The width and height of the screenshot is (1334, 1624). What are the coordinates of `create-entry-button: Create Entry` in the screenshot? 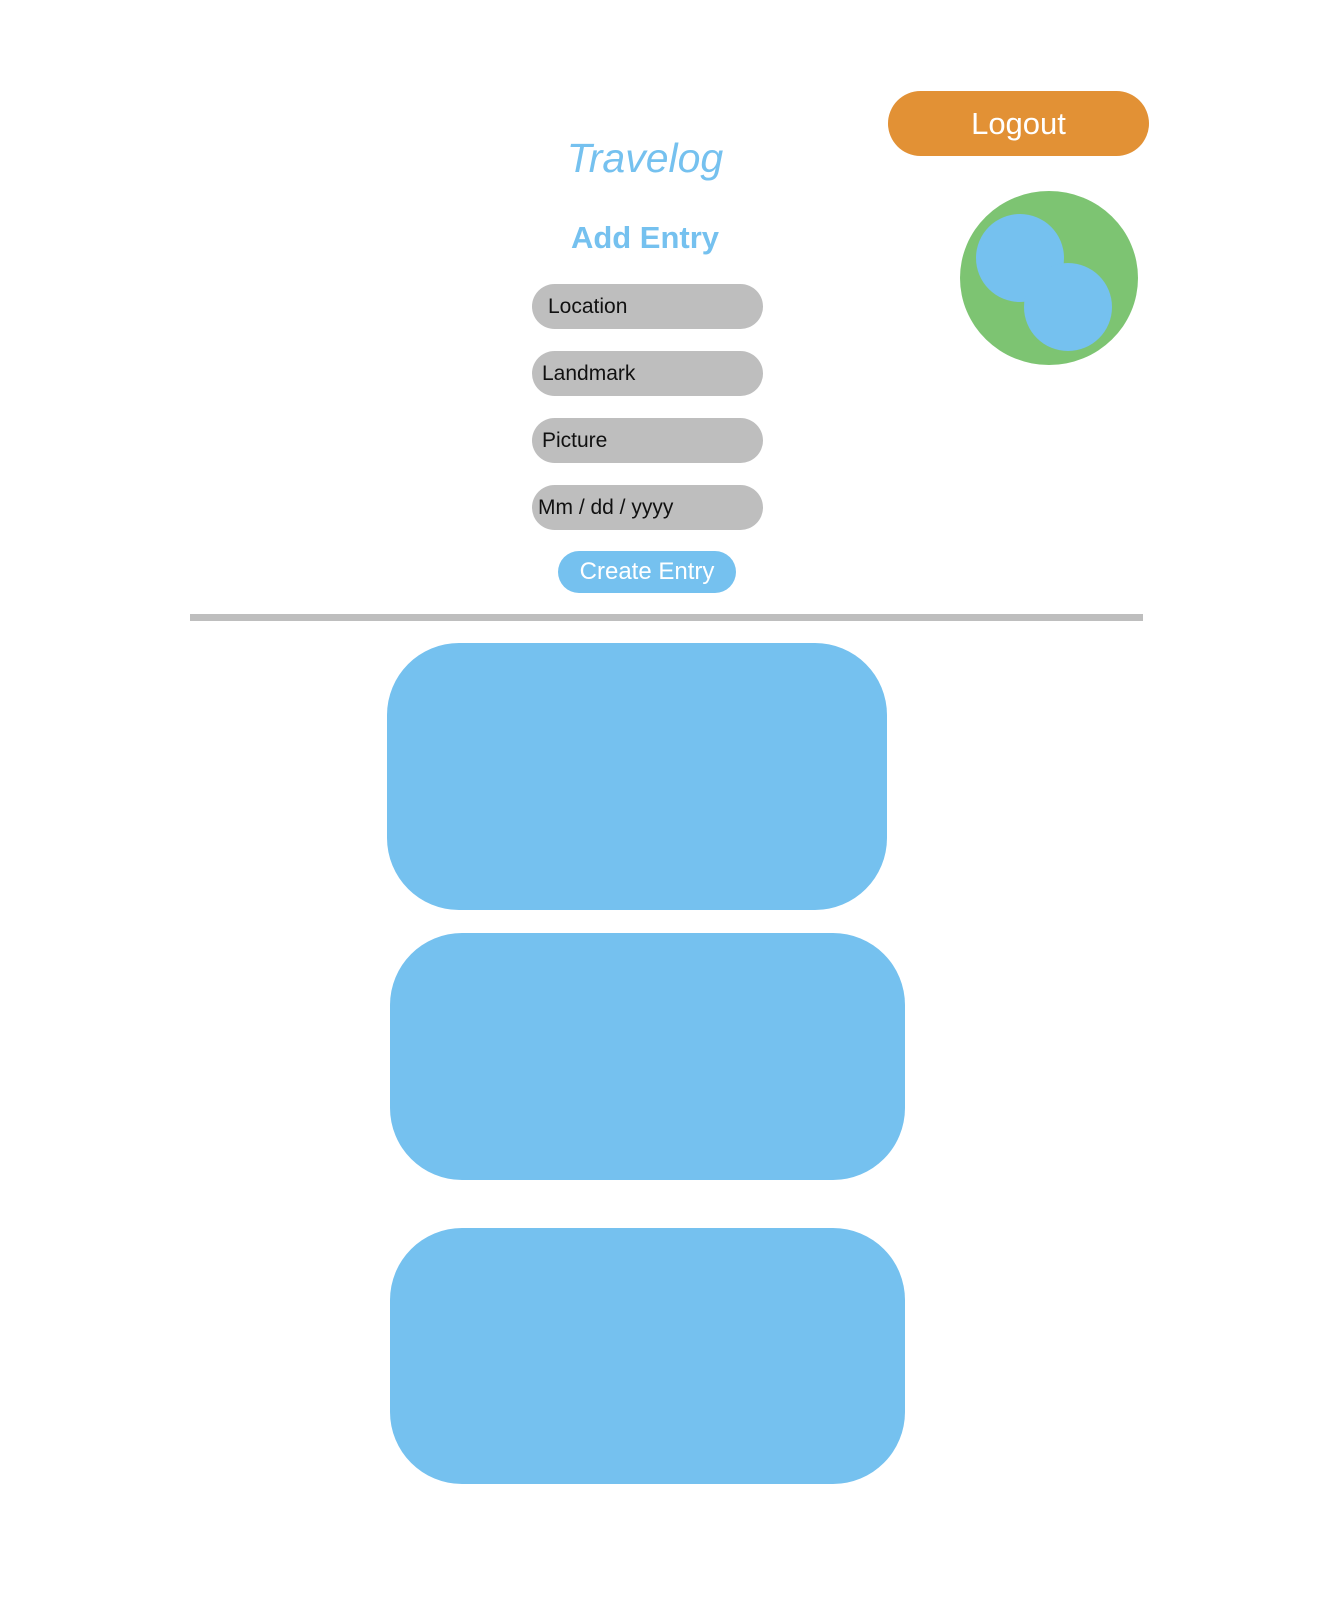 It's located at (647, 572).